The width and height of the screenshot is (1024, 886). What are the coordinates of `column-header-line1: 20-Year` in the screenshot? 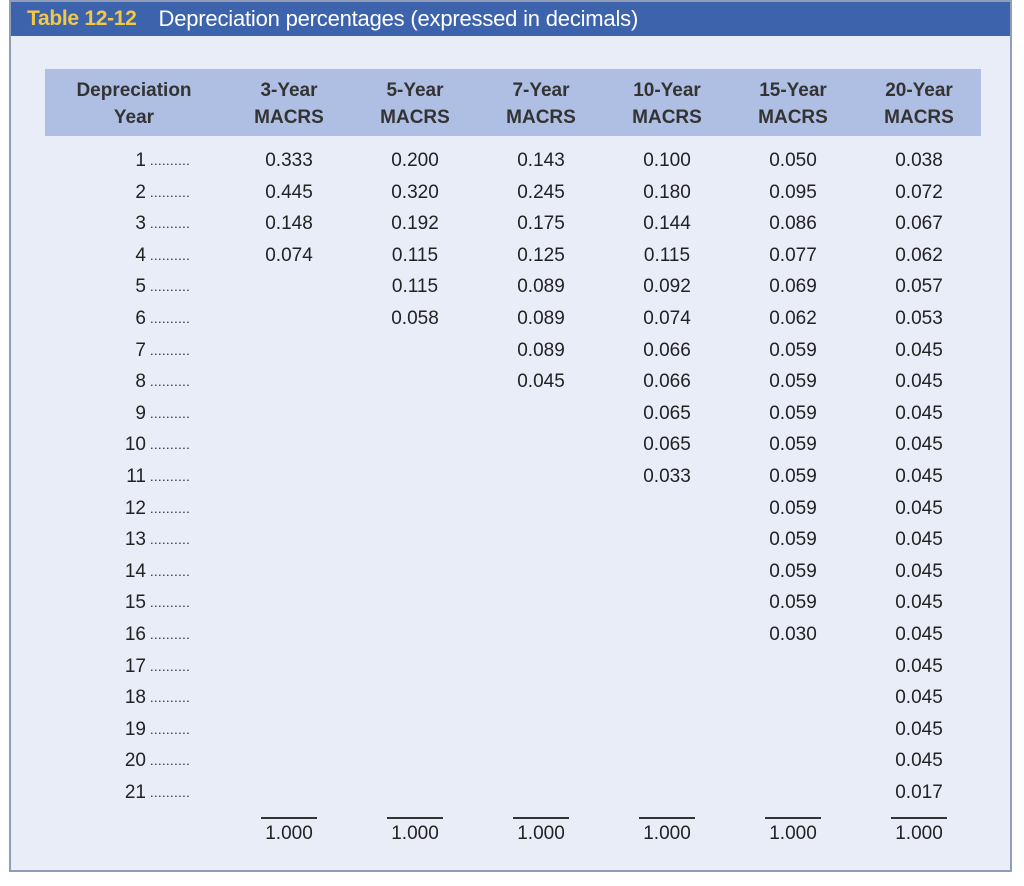 It's located at (919, 90).